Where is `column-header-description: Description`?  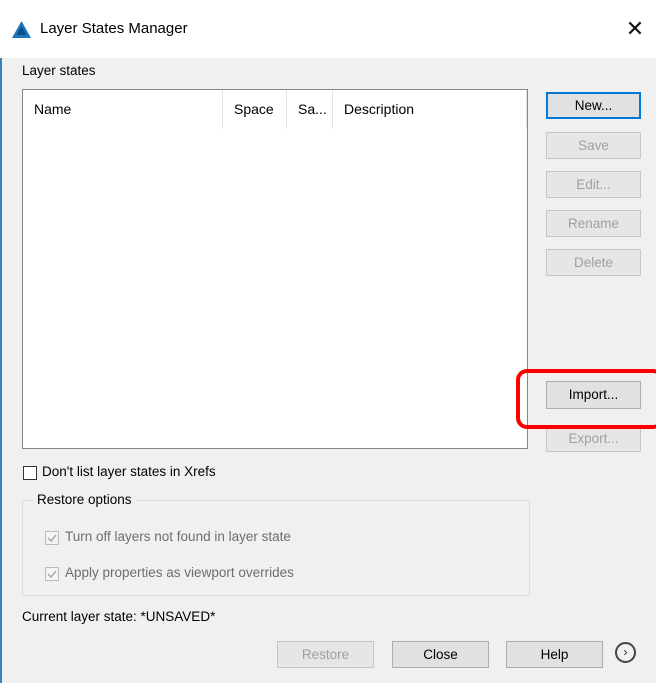
column-header-description: Description is located at coordinates (430, 109).